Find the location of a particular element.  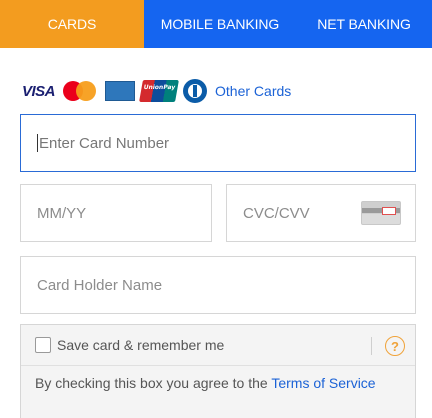

expiry-input: MM/YY is located at coordinates (116, 213).